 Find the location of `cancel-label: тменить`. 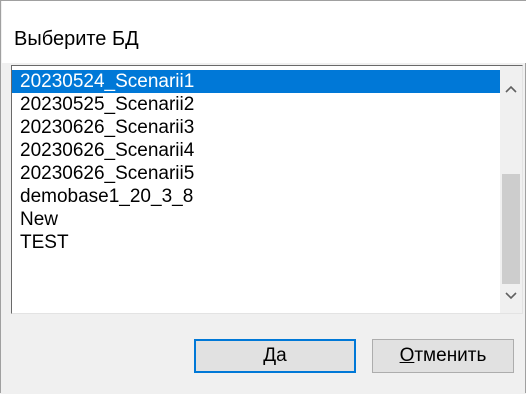

cancel-label: тменить is located at coordinates (450, 355).